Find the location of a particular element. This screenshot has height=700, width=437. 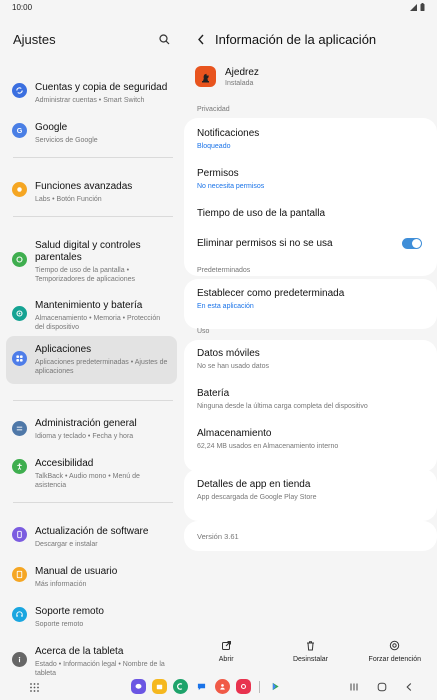

row-title: Tiempo de uso de la pantalla is located at coordinates (261, 213).